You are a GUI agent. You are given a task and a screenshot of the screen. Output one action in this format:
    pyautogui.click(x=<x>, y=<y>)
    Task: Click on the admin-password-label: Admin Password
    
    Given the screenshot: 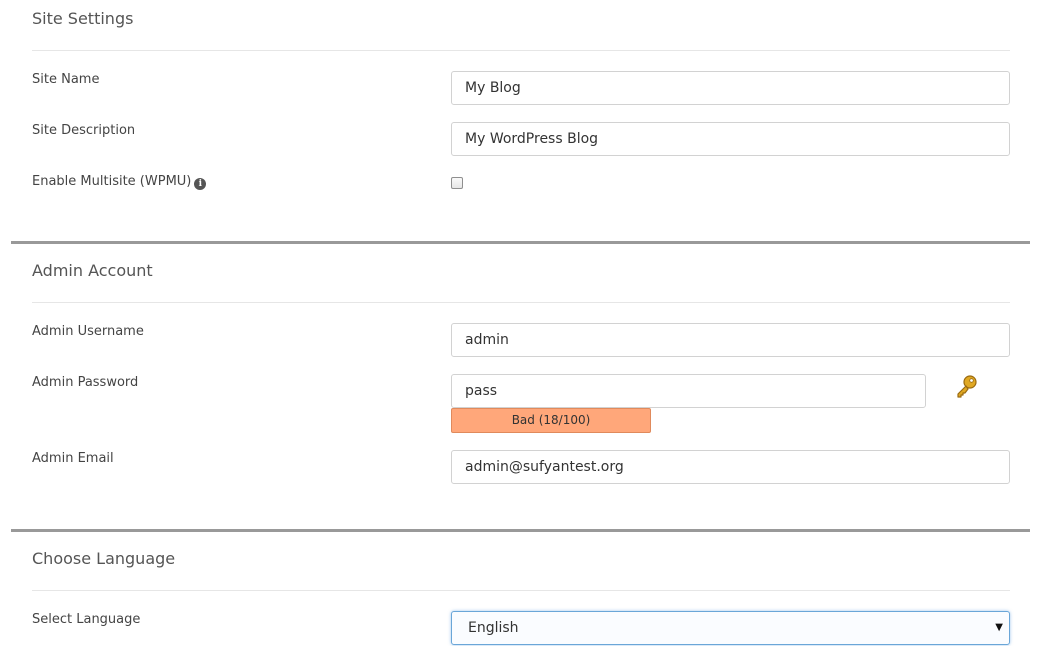 What is the action you would take?
    pyautogui.click(x=85, y=382)
    